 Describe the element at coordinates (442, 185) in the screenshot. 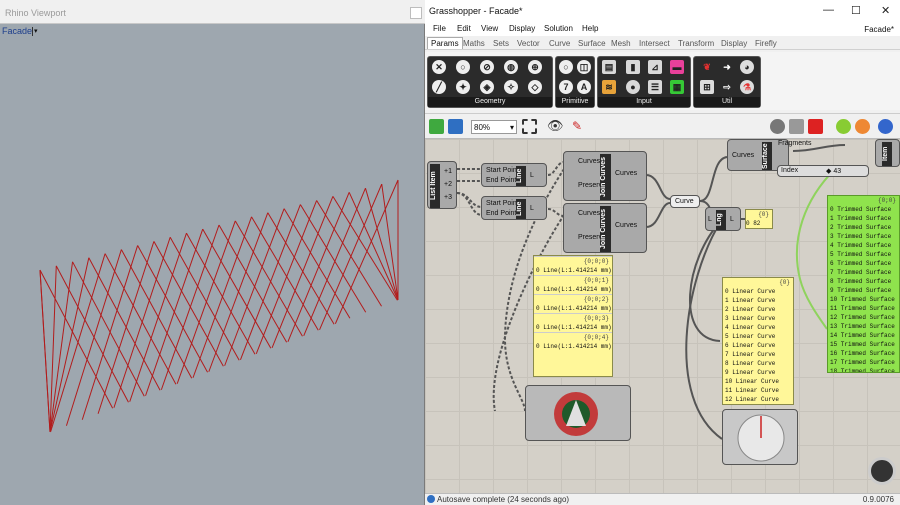

I see `list-item-component: List Item +1 +2 +3` at that location.